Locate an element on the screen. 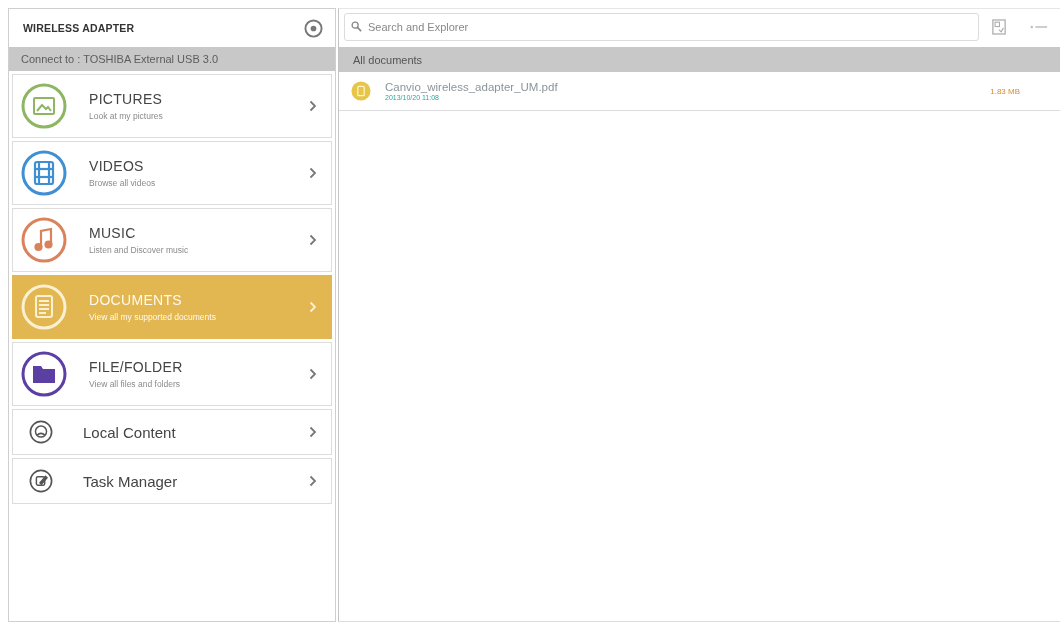 This screenshot has width=1062, height=625. target-icon is located at coordinates (313, 28).